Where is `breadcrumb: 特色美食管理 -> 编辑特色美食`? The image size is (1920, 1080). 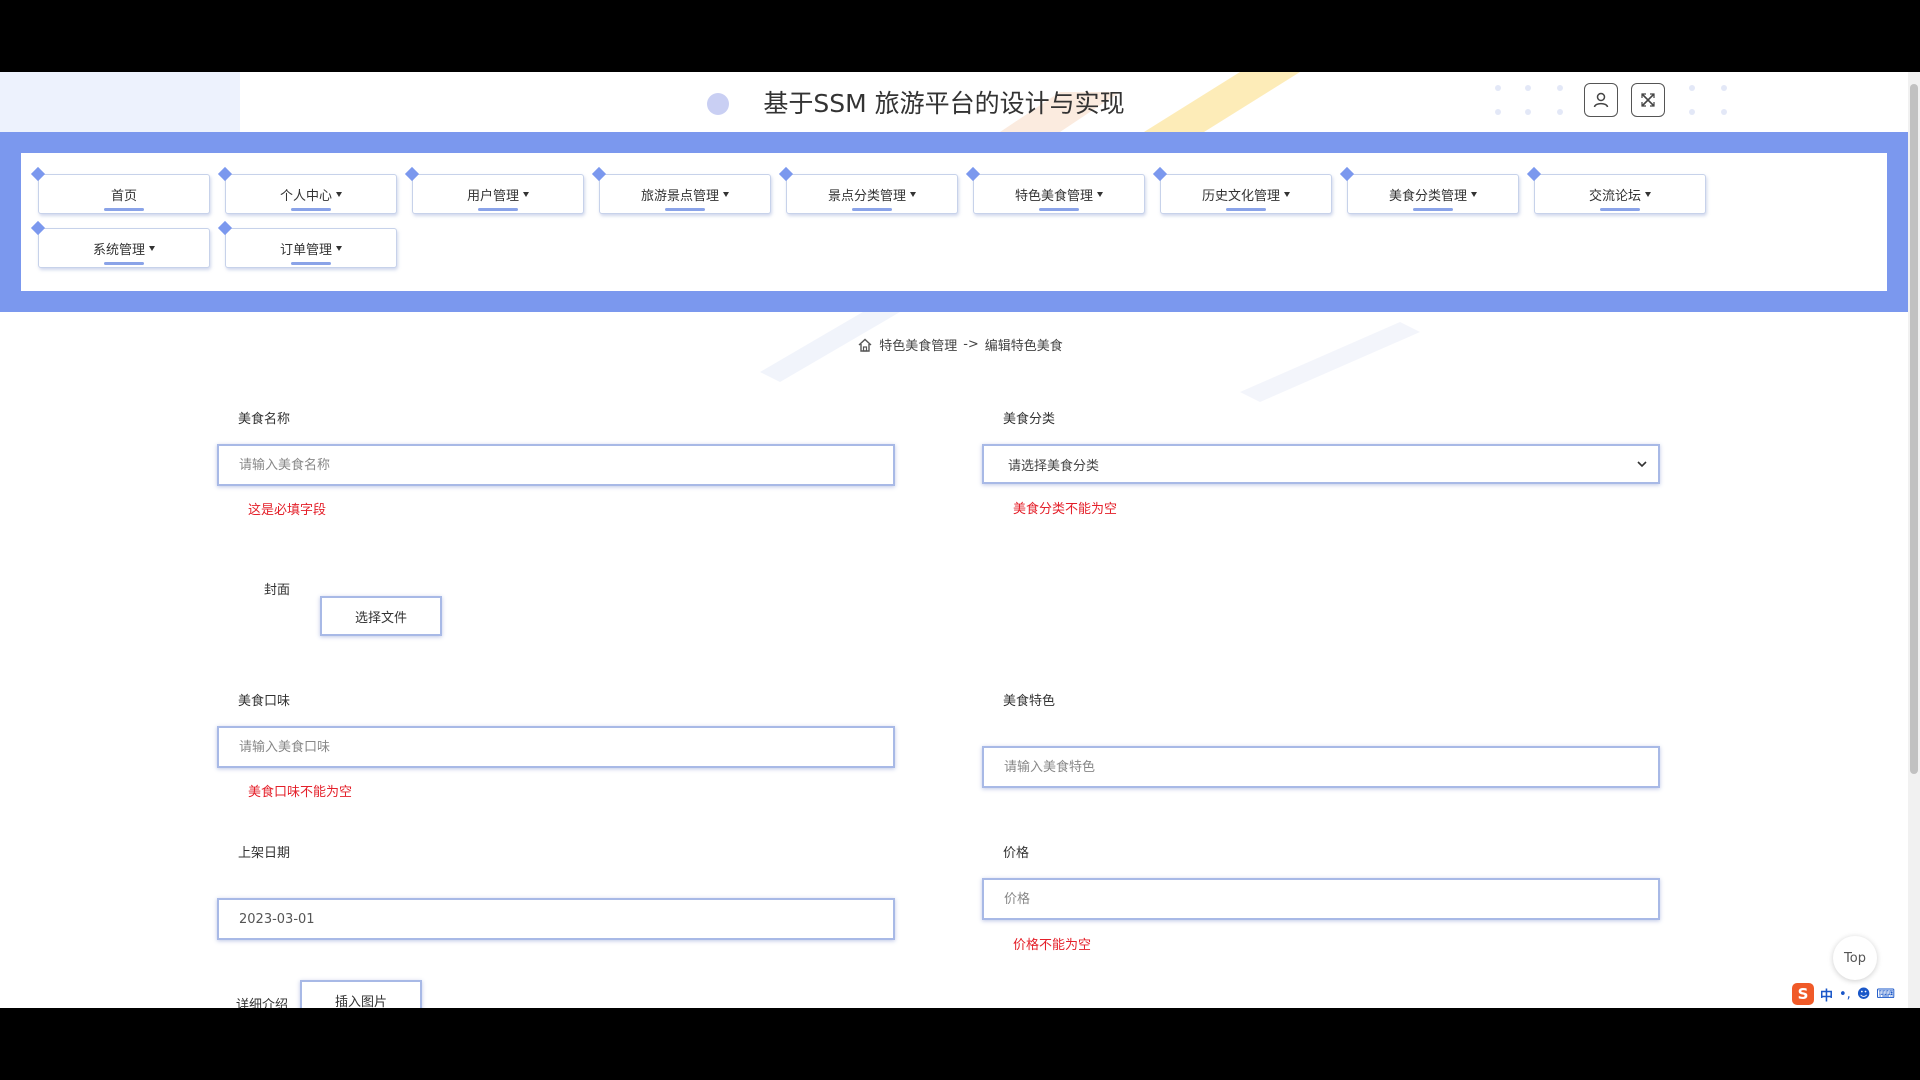
breadcrumb: 特色美食管理 -> 编辑特色美食 is located at coordinates (960, 344).